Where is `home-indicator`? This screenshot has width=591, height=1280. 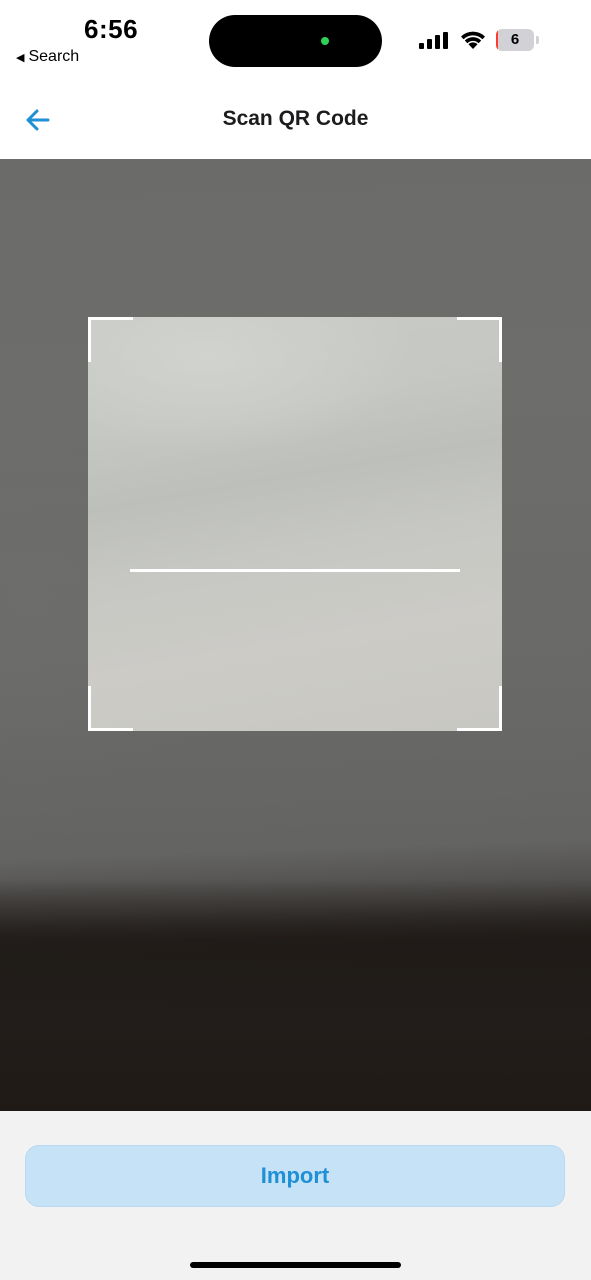 home-indicator is located at coordinates (295, 1265).